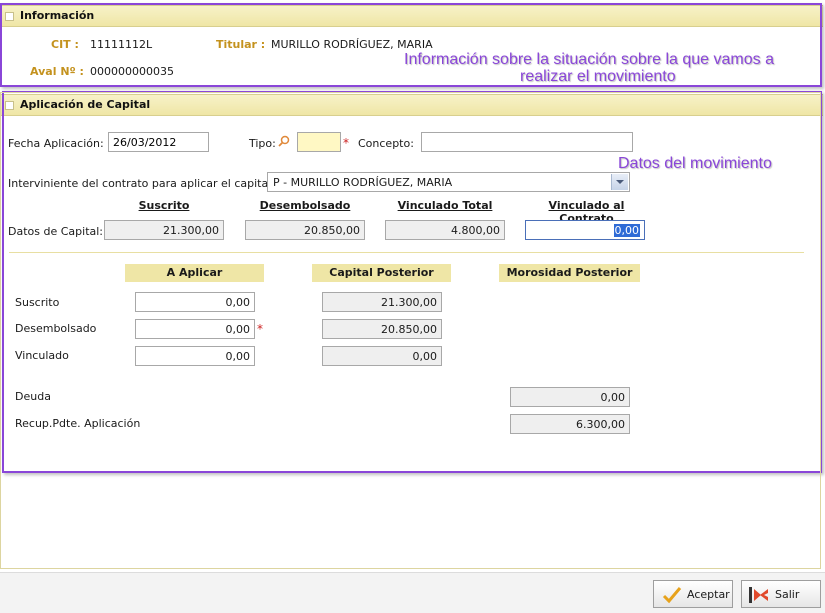 This screenshot has width=825, height=613. Describe the element at coordinates (672, 596) in the screenshot. I see `check-icon` at that location.